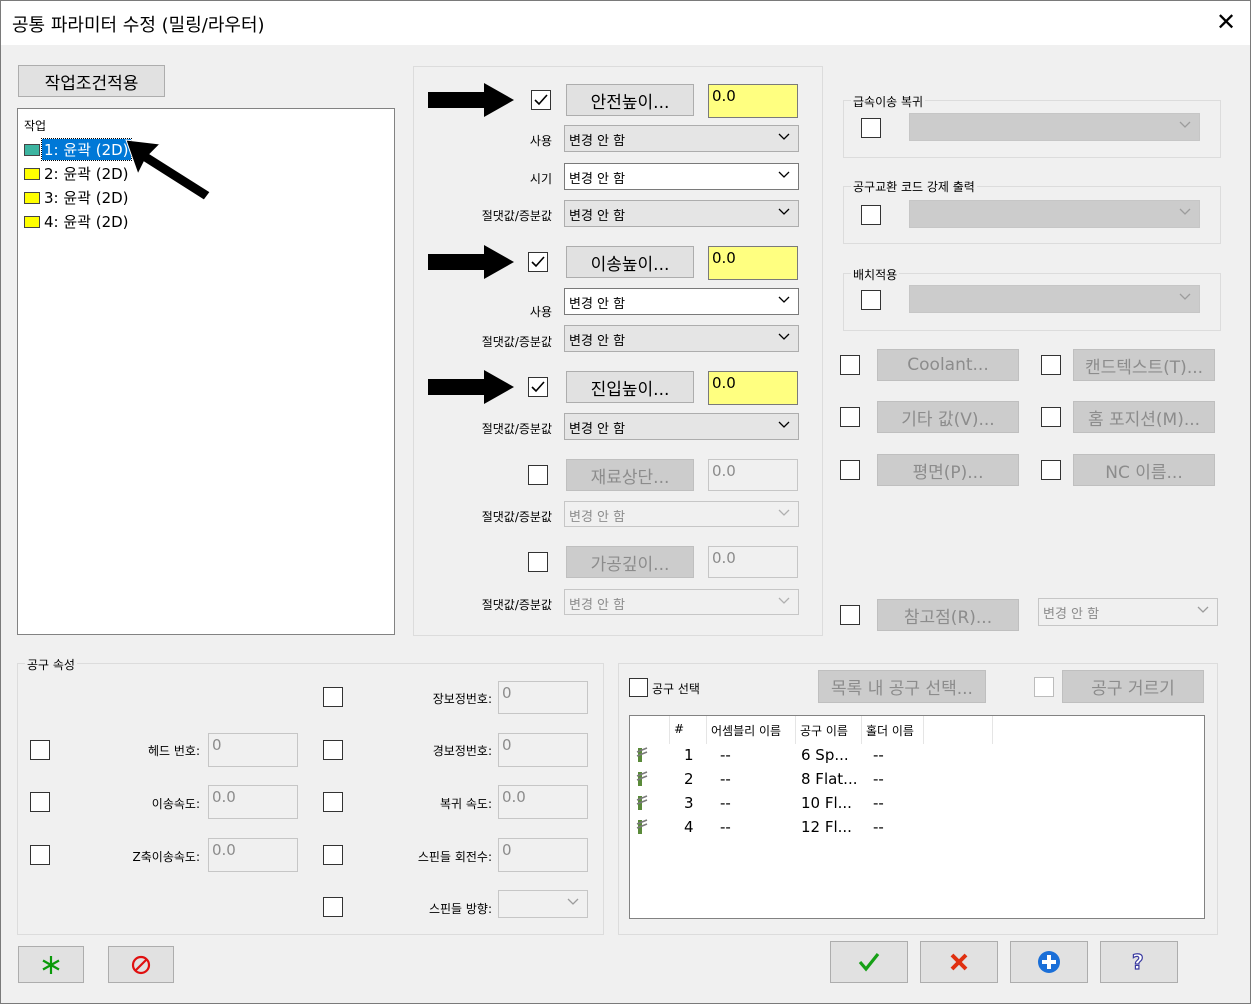 The image size is (1251, 1004). What do you see at coordinates (1051, 417) in the screenshot?
I see `home-position-checkbox` at bounding box center [1051, 417].